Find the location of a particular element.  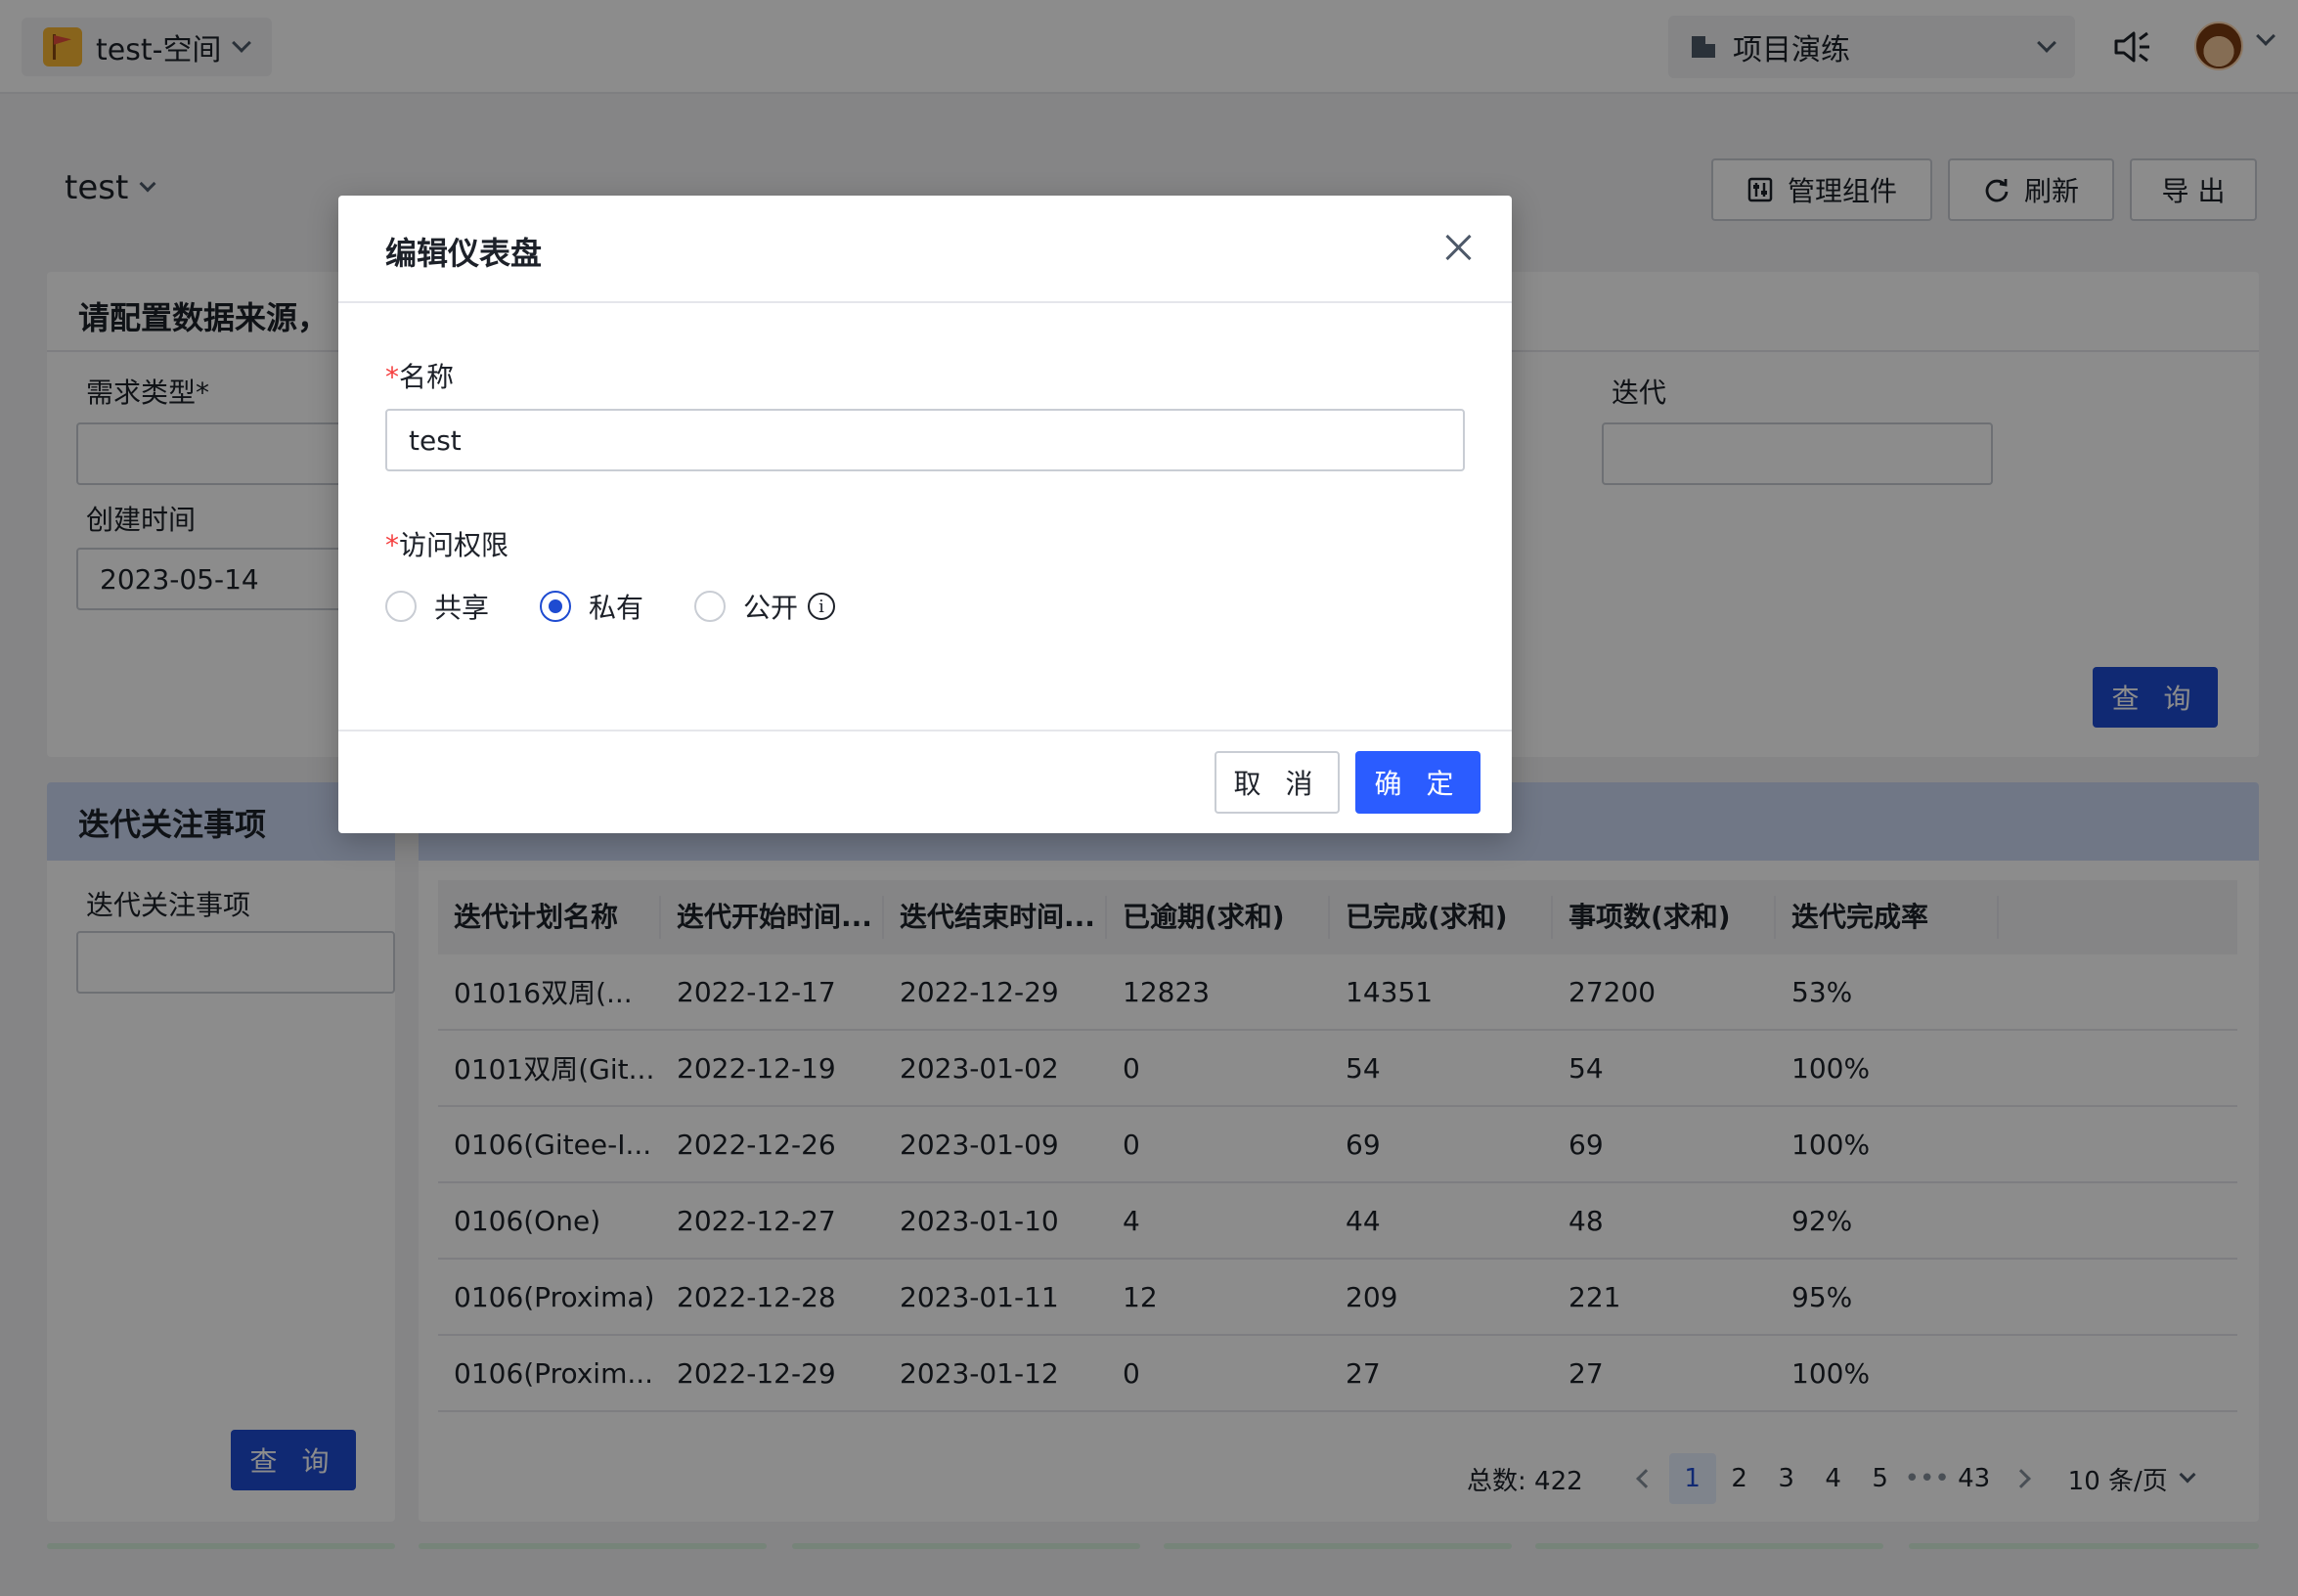

confirm-button: 确 定 is located at coordinates (1418, 782).